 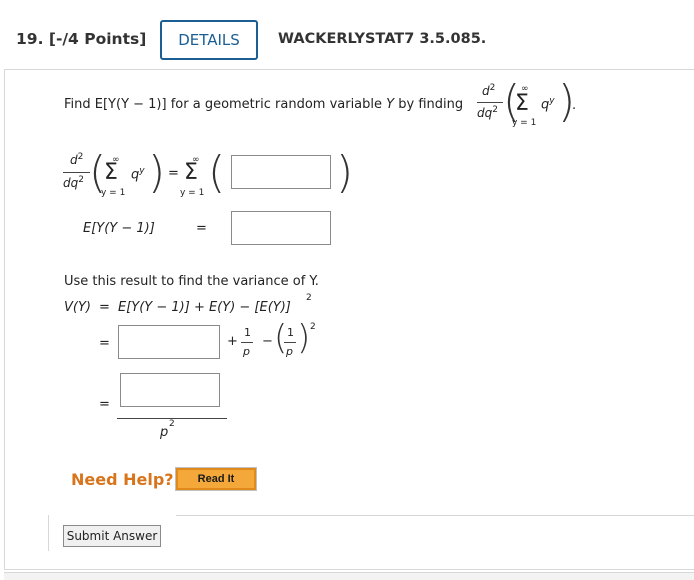 I want to click on derivative-answer-input, so click(x=281, y=172).